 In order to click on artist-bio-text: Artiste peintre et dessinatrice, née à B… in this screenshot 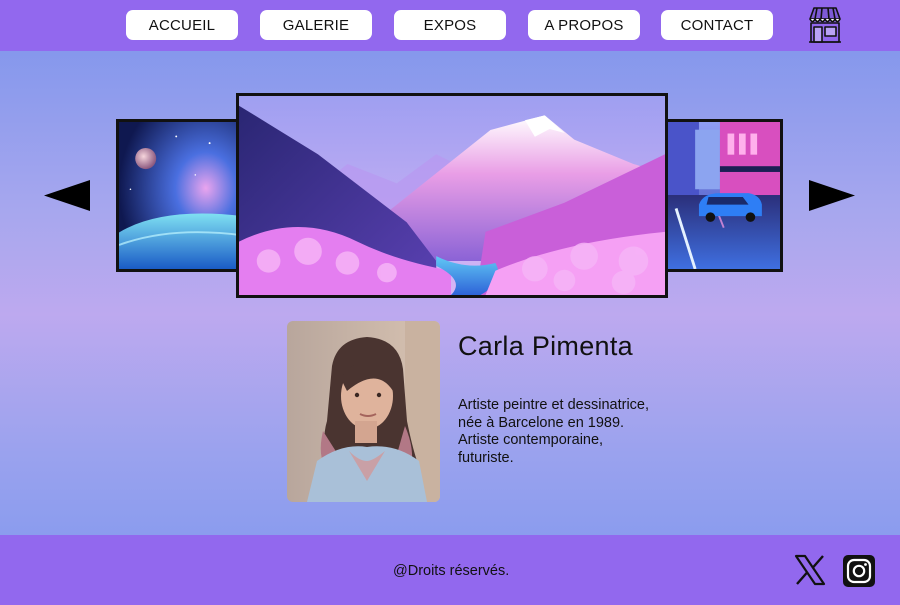, I will do `click(573, 432)`.